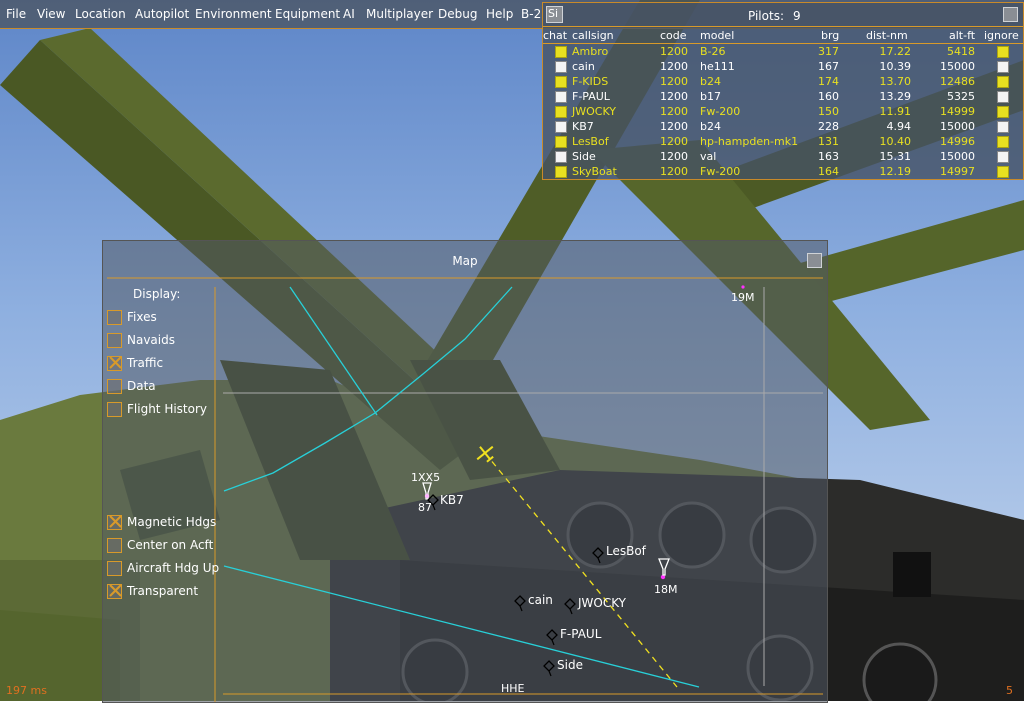  I want to click on pilot-callsign: KB7, so click(583, 126).